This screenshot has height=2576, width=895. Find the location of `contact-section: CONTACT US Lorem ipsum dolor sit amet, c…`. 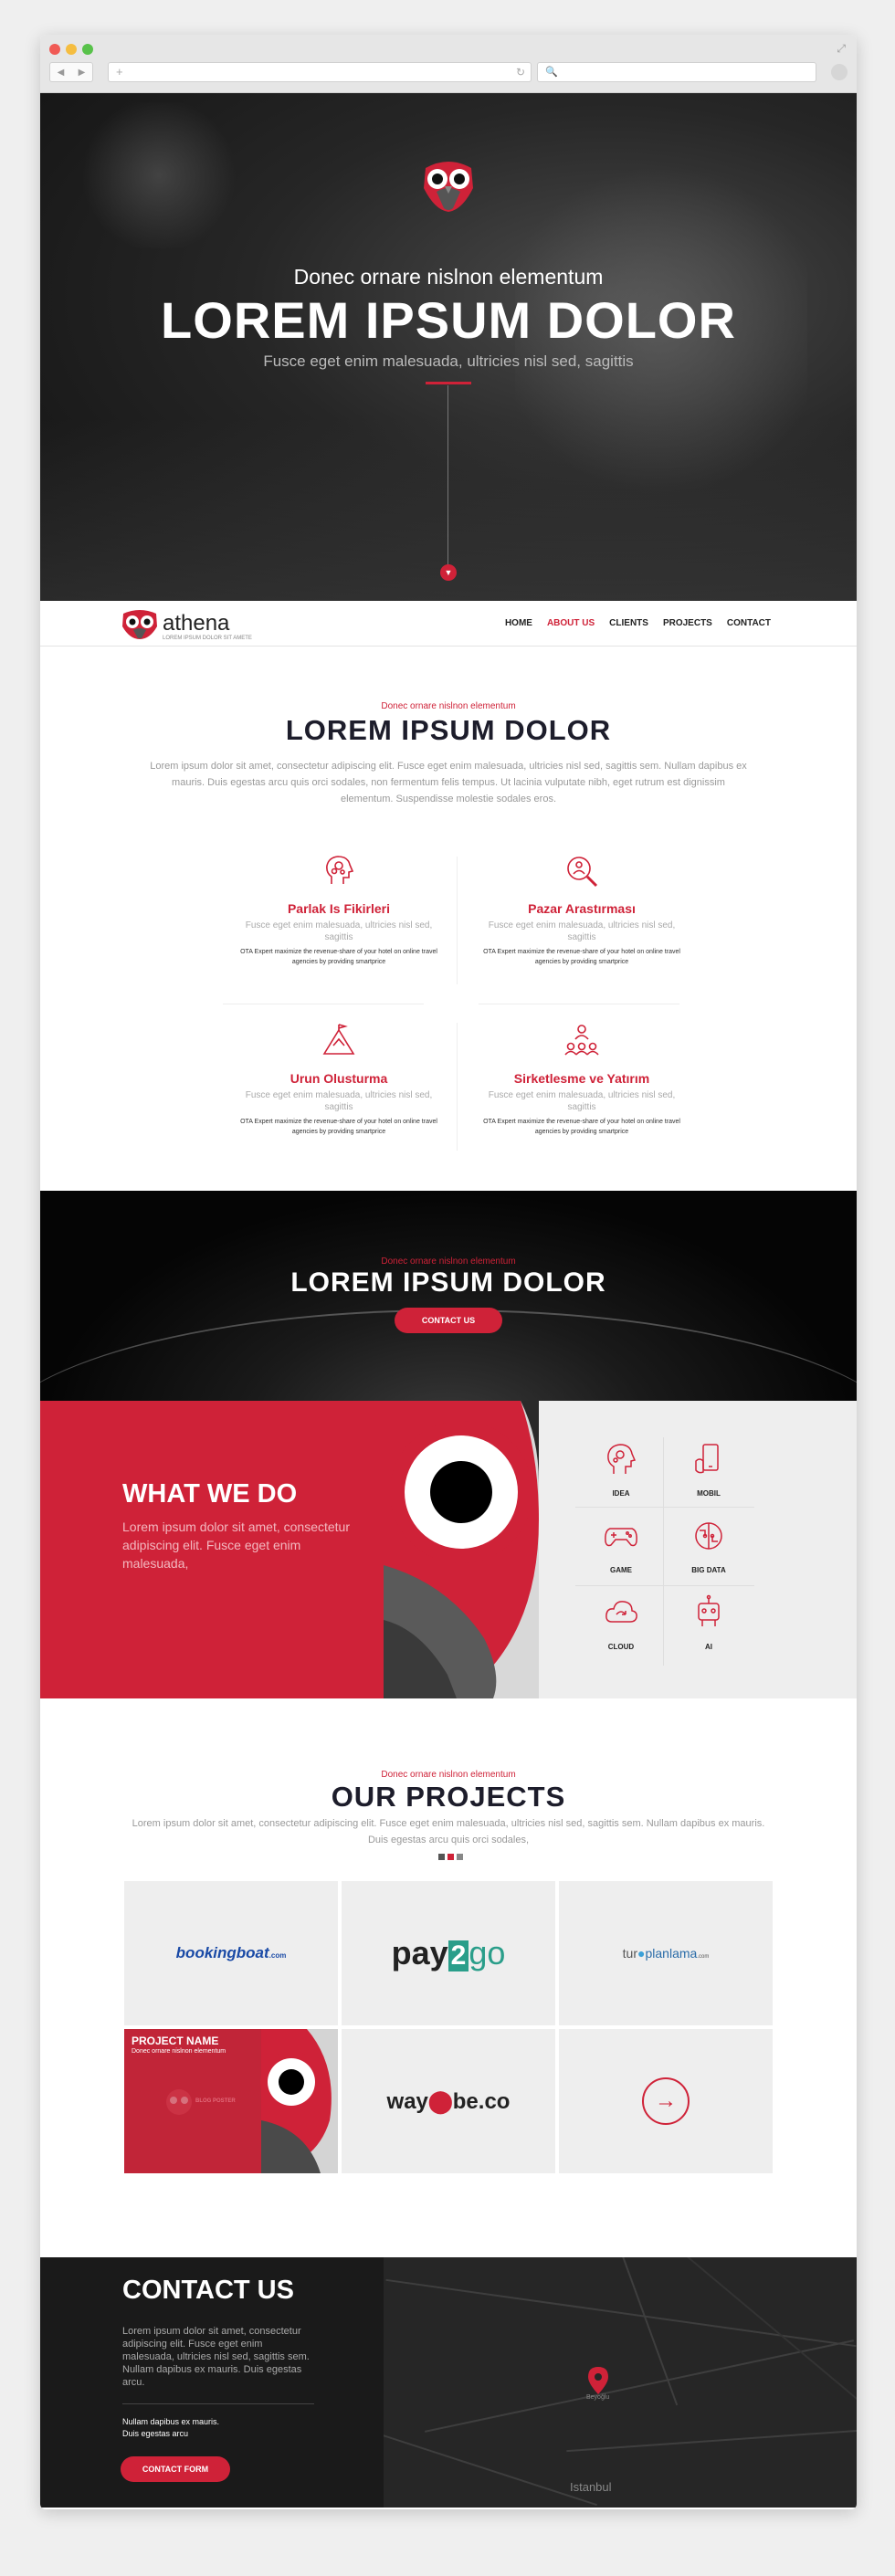

contact-section: CONTACT US Lorem ipsum dolor sit amet, c… is located at coordinates (448, 2382).